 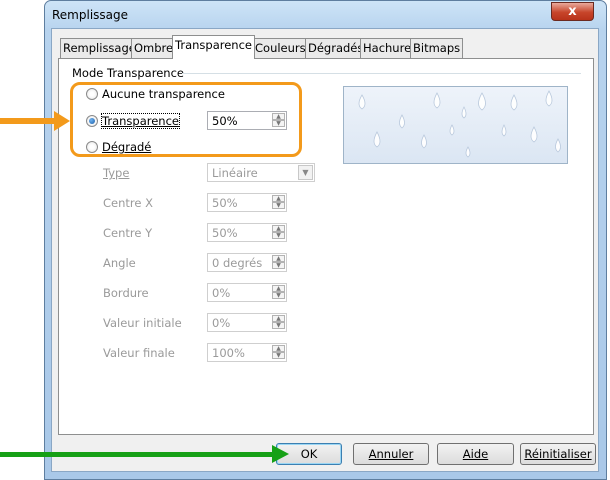 I want to click on label-centre-x: Centre X, so click(x=128, y=203).